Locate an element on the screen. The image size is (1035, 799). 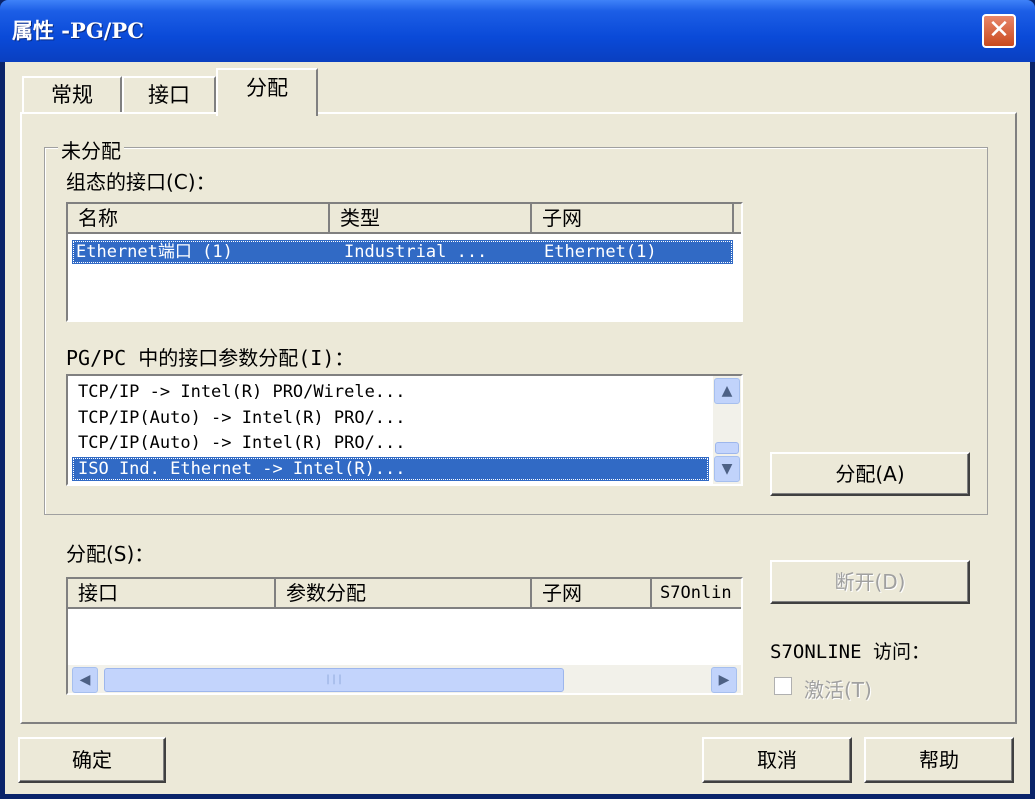
scroll-left-button: ◀ is located at coordinates (85, 680).